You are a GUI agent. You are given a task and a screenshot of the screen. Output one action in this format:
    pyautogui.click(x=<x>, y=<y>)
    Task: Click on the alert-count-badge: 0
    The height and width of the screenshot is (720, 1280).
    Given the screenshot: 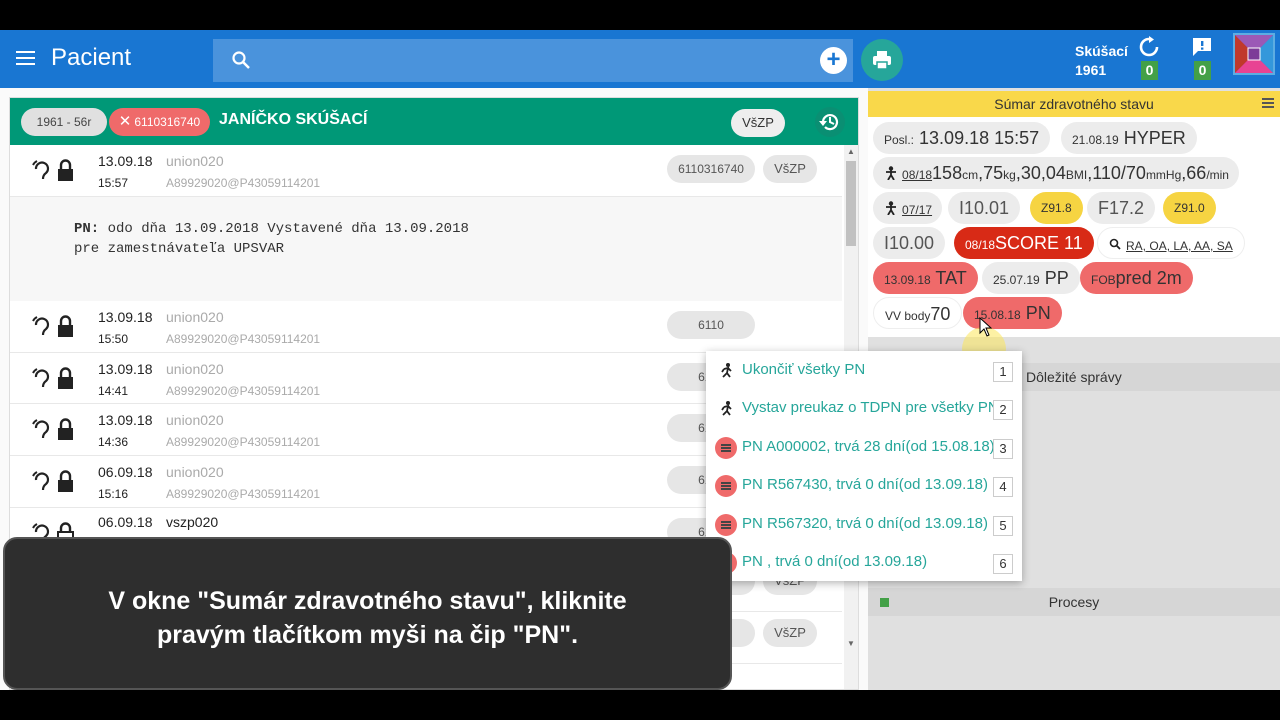 What is the action you would take?
    pyautogui.click(x=1202, y=70)
    